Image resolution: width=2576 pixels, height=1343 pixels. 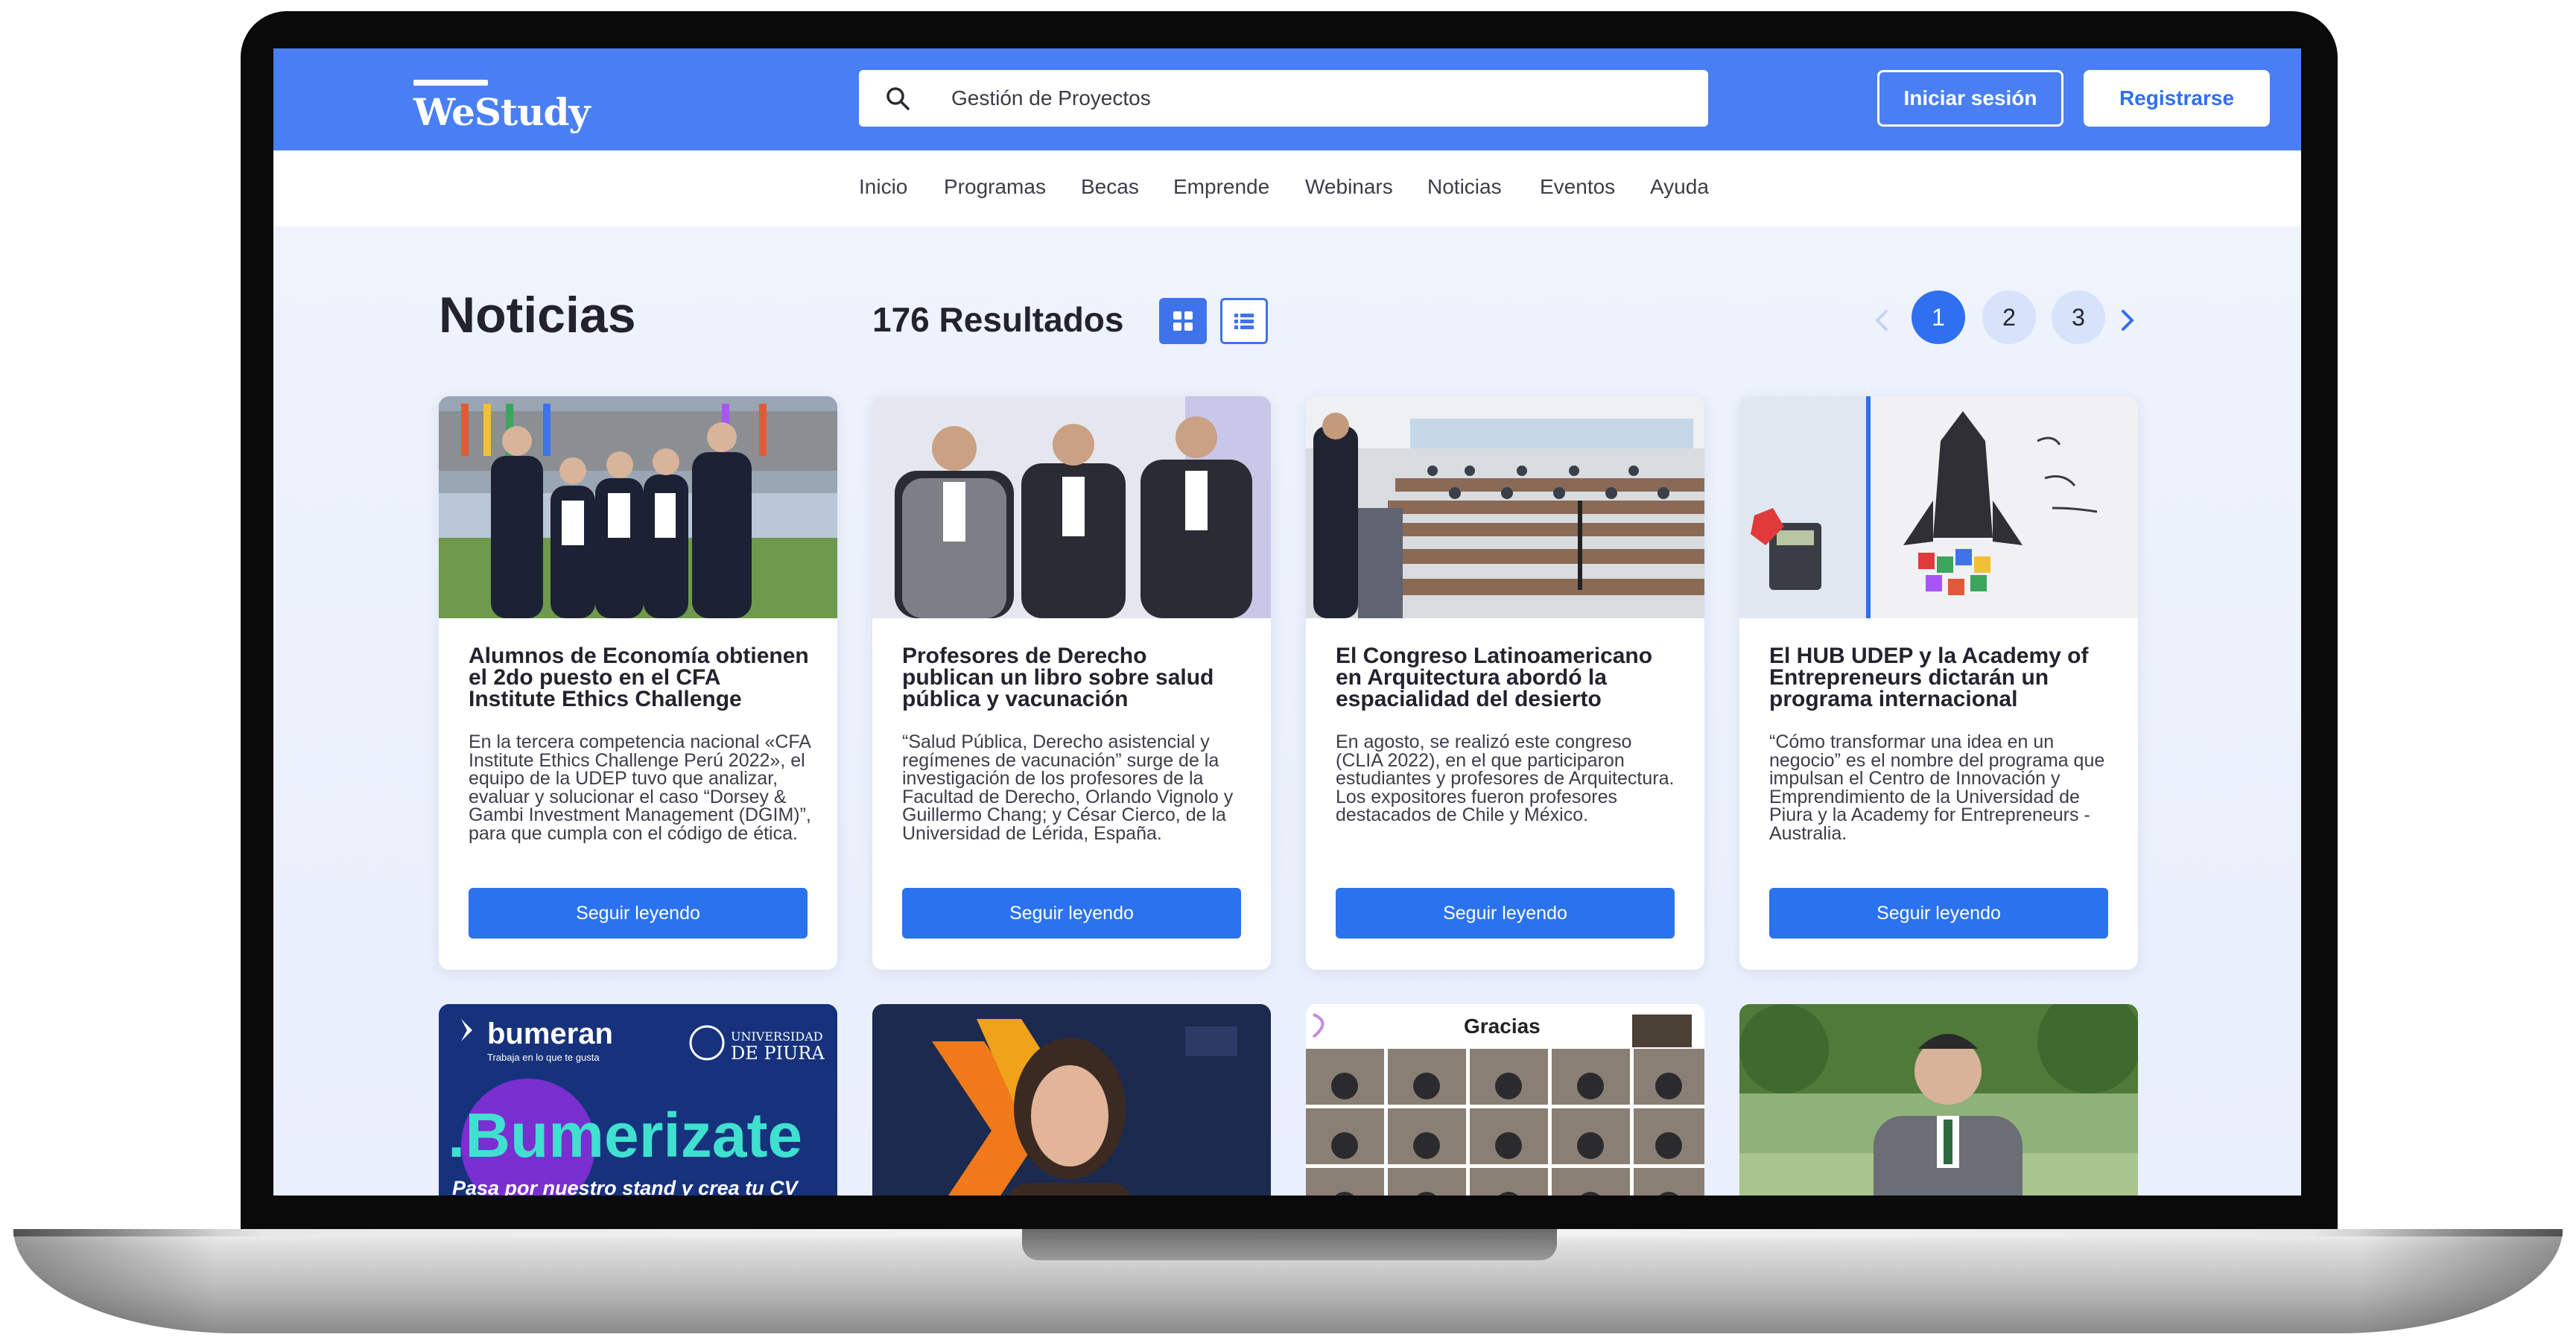 I want to click on westudy-logo: WeStudy, so click(x=503, y=107).